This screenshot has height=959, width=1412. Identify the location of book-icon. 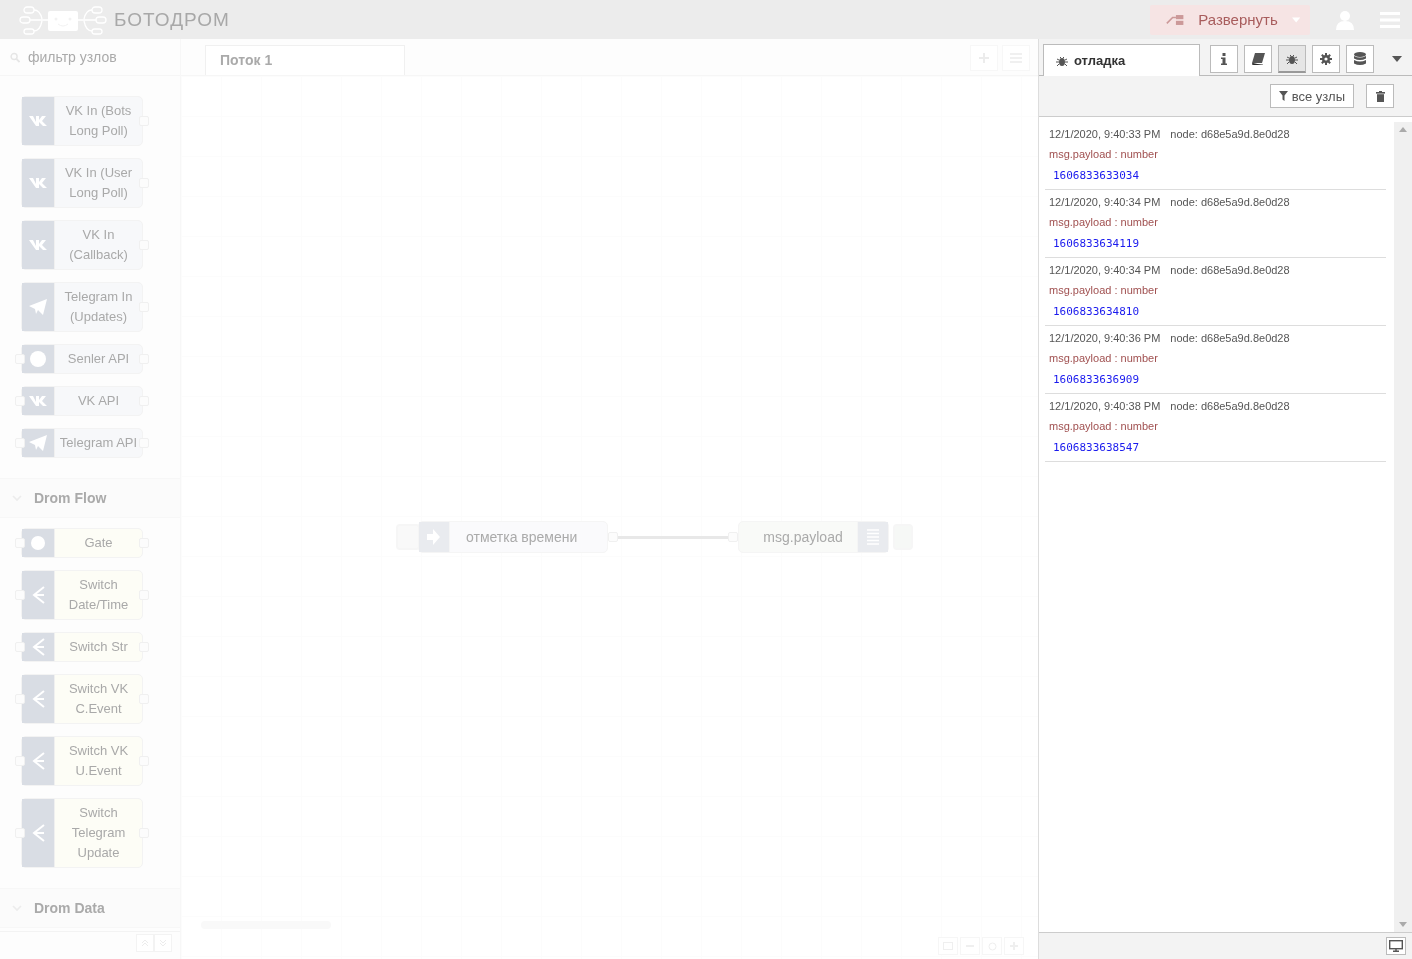
(1258, 59).